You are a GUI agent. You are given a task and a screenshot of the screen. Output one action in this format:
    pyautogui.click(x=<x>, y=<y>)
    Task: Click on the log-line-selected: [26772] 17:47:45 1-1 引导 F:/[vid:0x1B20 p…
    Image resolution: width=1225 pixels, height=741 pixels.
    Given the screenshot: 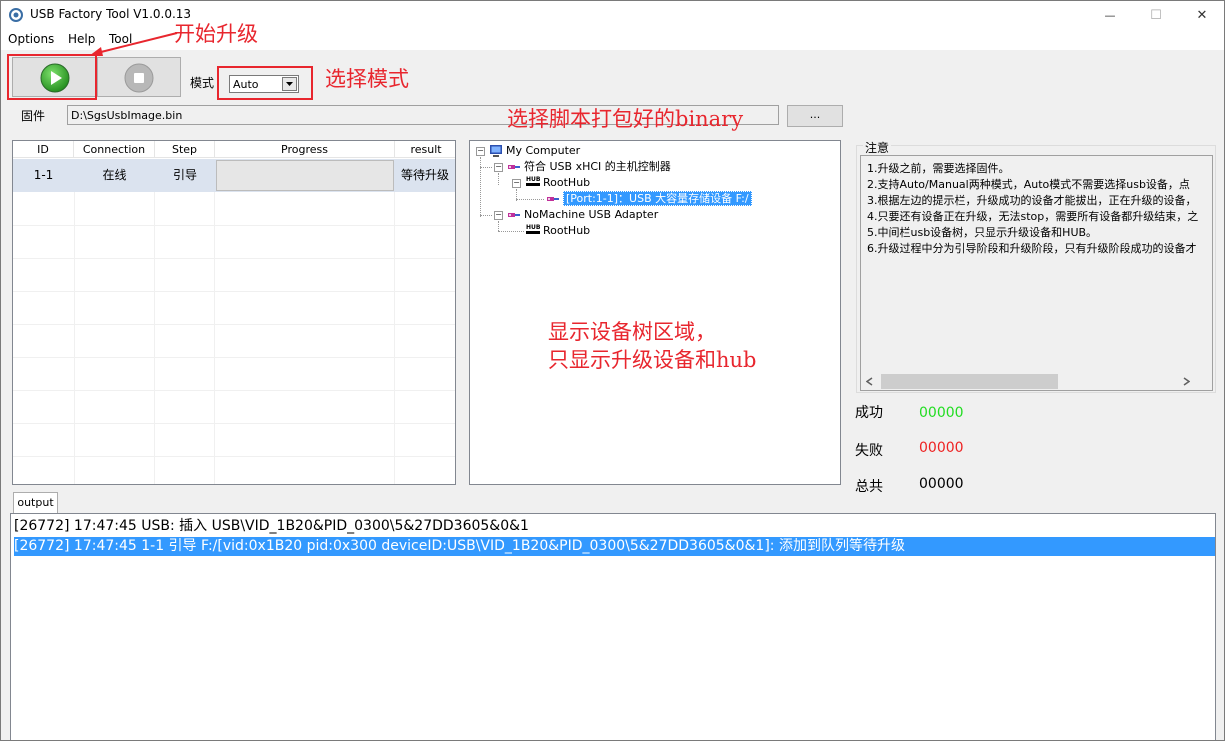 What is the action you would take?
    pyautogui.click(x=614, y=546)
    